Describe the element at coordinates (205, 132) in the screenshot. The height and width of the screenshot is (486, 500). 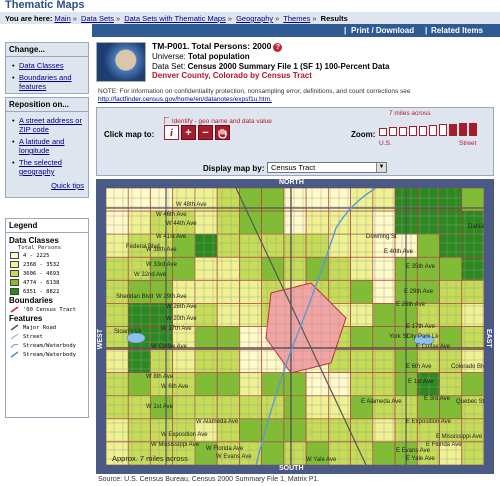
I see `zoom-out-tool-button: −` at that location.